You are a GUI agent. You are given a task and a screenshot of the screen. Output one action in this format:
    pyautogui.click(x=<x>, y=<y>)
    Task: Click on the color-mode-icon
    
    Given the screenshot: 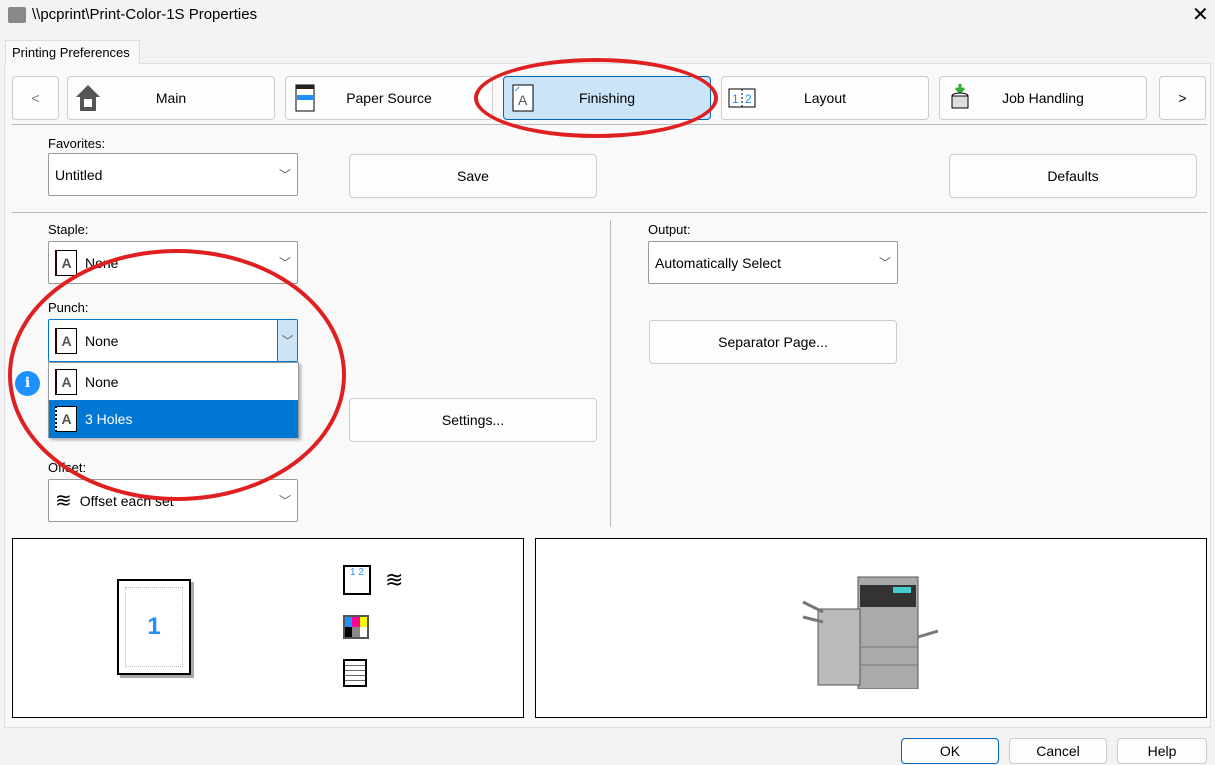 What is the action you would take?
    pyautogui.click(x=356, y=627)
    